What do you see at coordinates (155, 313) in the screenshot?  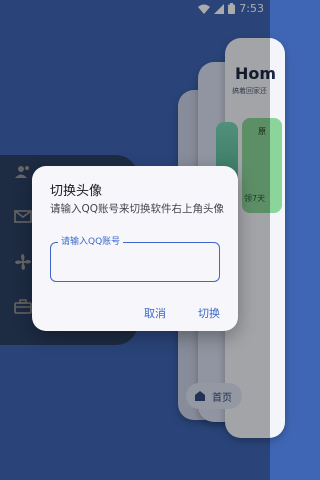 I see `cancel-button: 取消` at bounding box center [155, 313].